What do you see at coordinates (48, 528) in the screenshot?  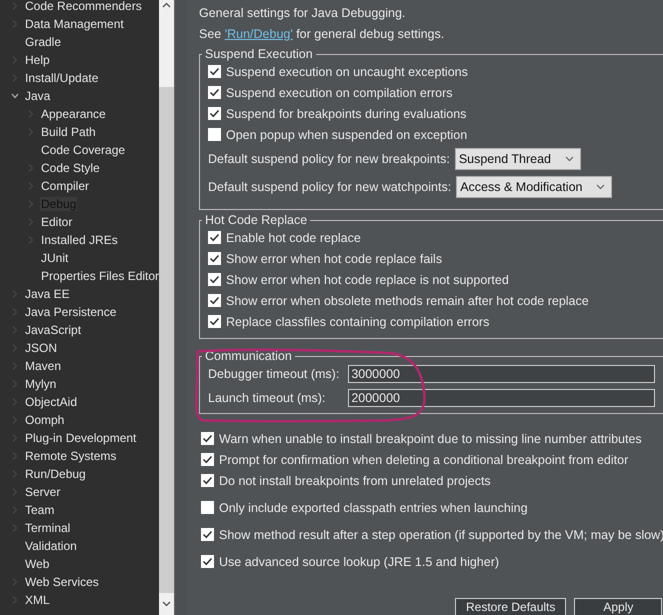 I see `tree-item: Terminal` at bounding box center [48, 528].